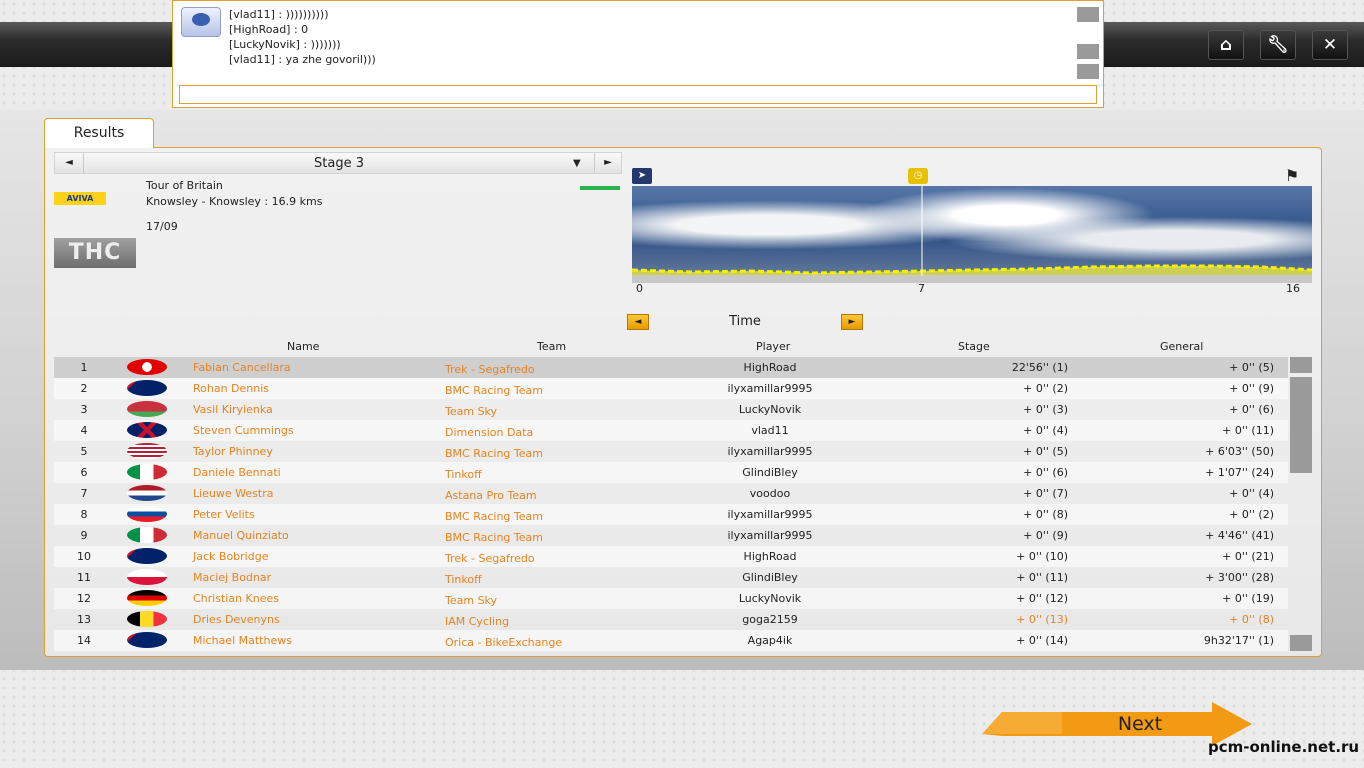  What do you see at coordinates (1042, 640) in the screenshot?
I see `stage-time-cell: + 0'' (14)` at bounding box center [1042, 640].